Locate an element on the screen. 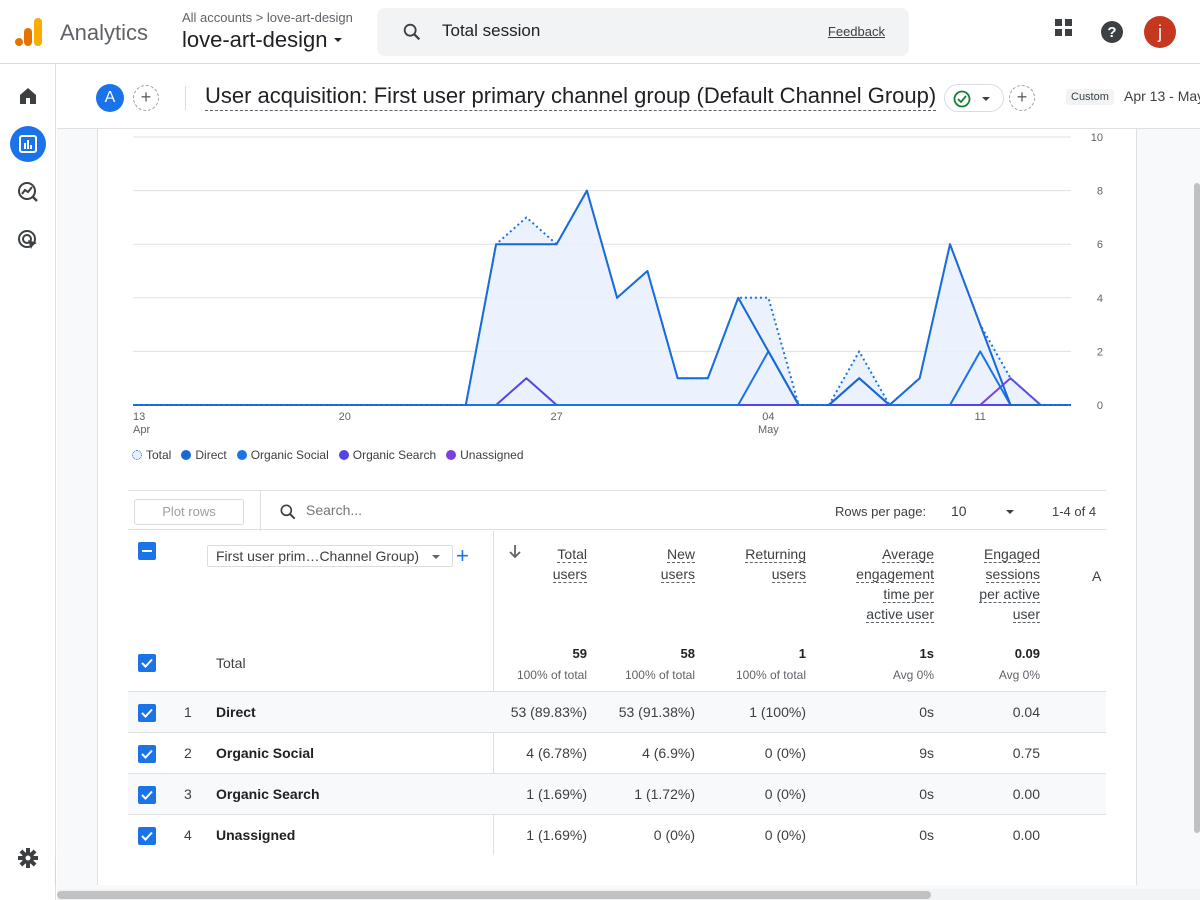 The height and width of the screenshot is (900, 1200). explore-icon is located at coordinates (28, 192).